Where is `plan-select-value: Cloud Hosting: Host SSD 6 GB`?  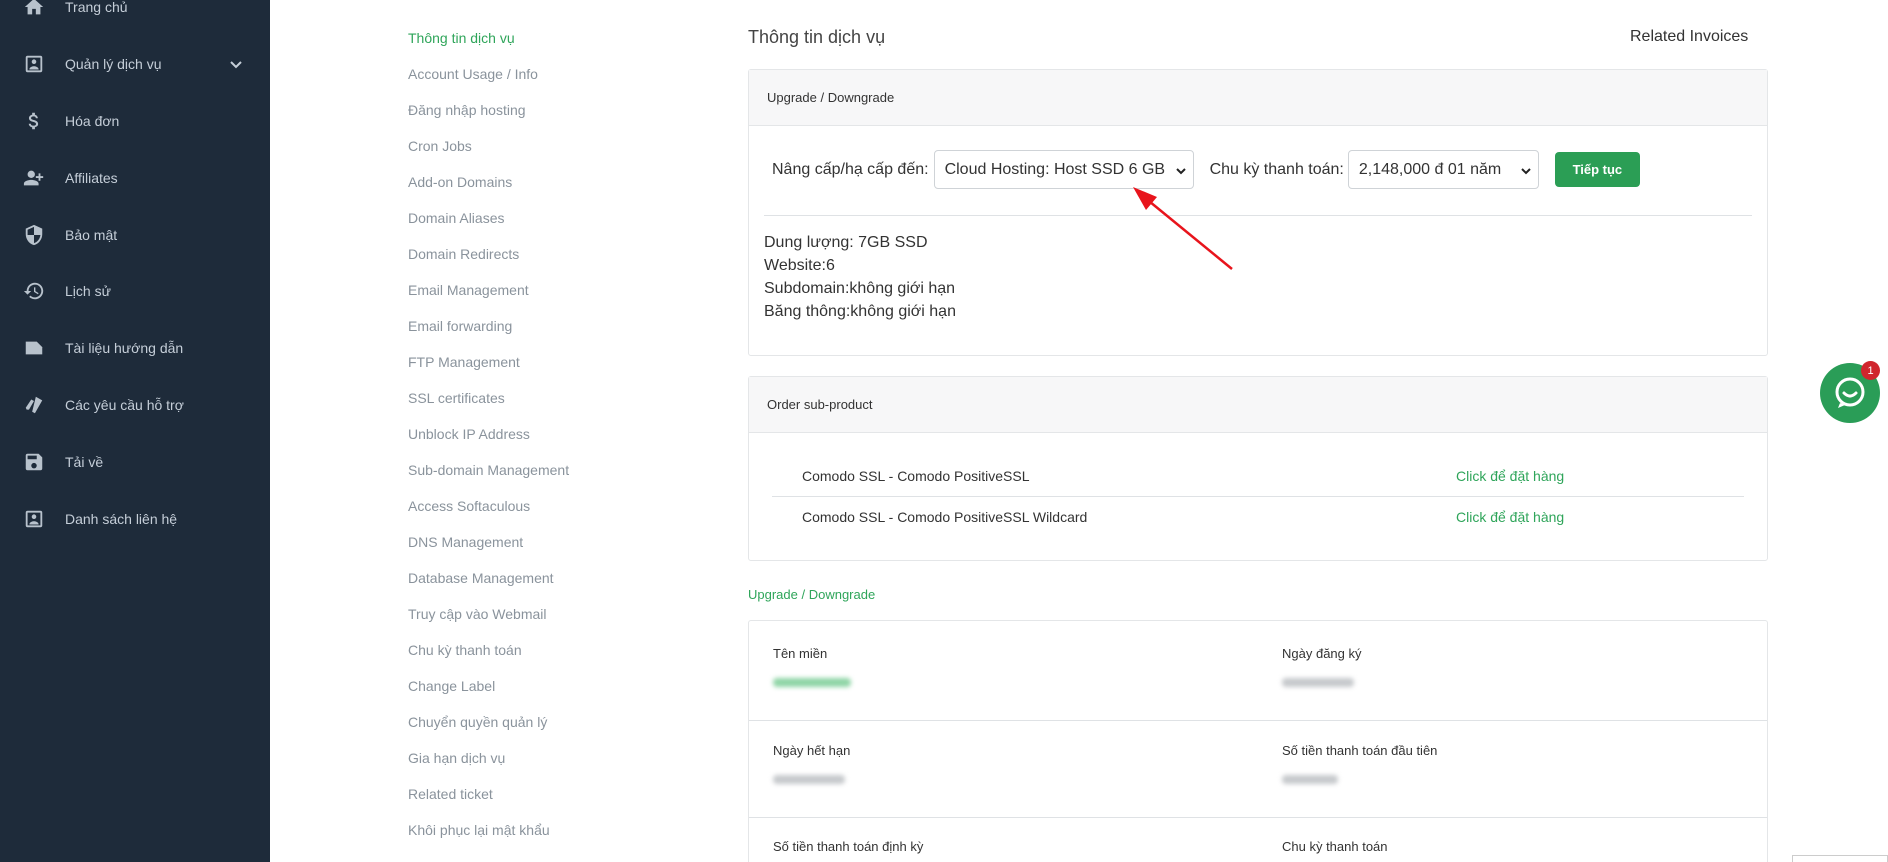
plan-select-value: Cloud Hosting: Host SSD 6 GB is located at coordinates (1055, 169).